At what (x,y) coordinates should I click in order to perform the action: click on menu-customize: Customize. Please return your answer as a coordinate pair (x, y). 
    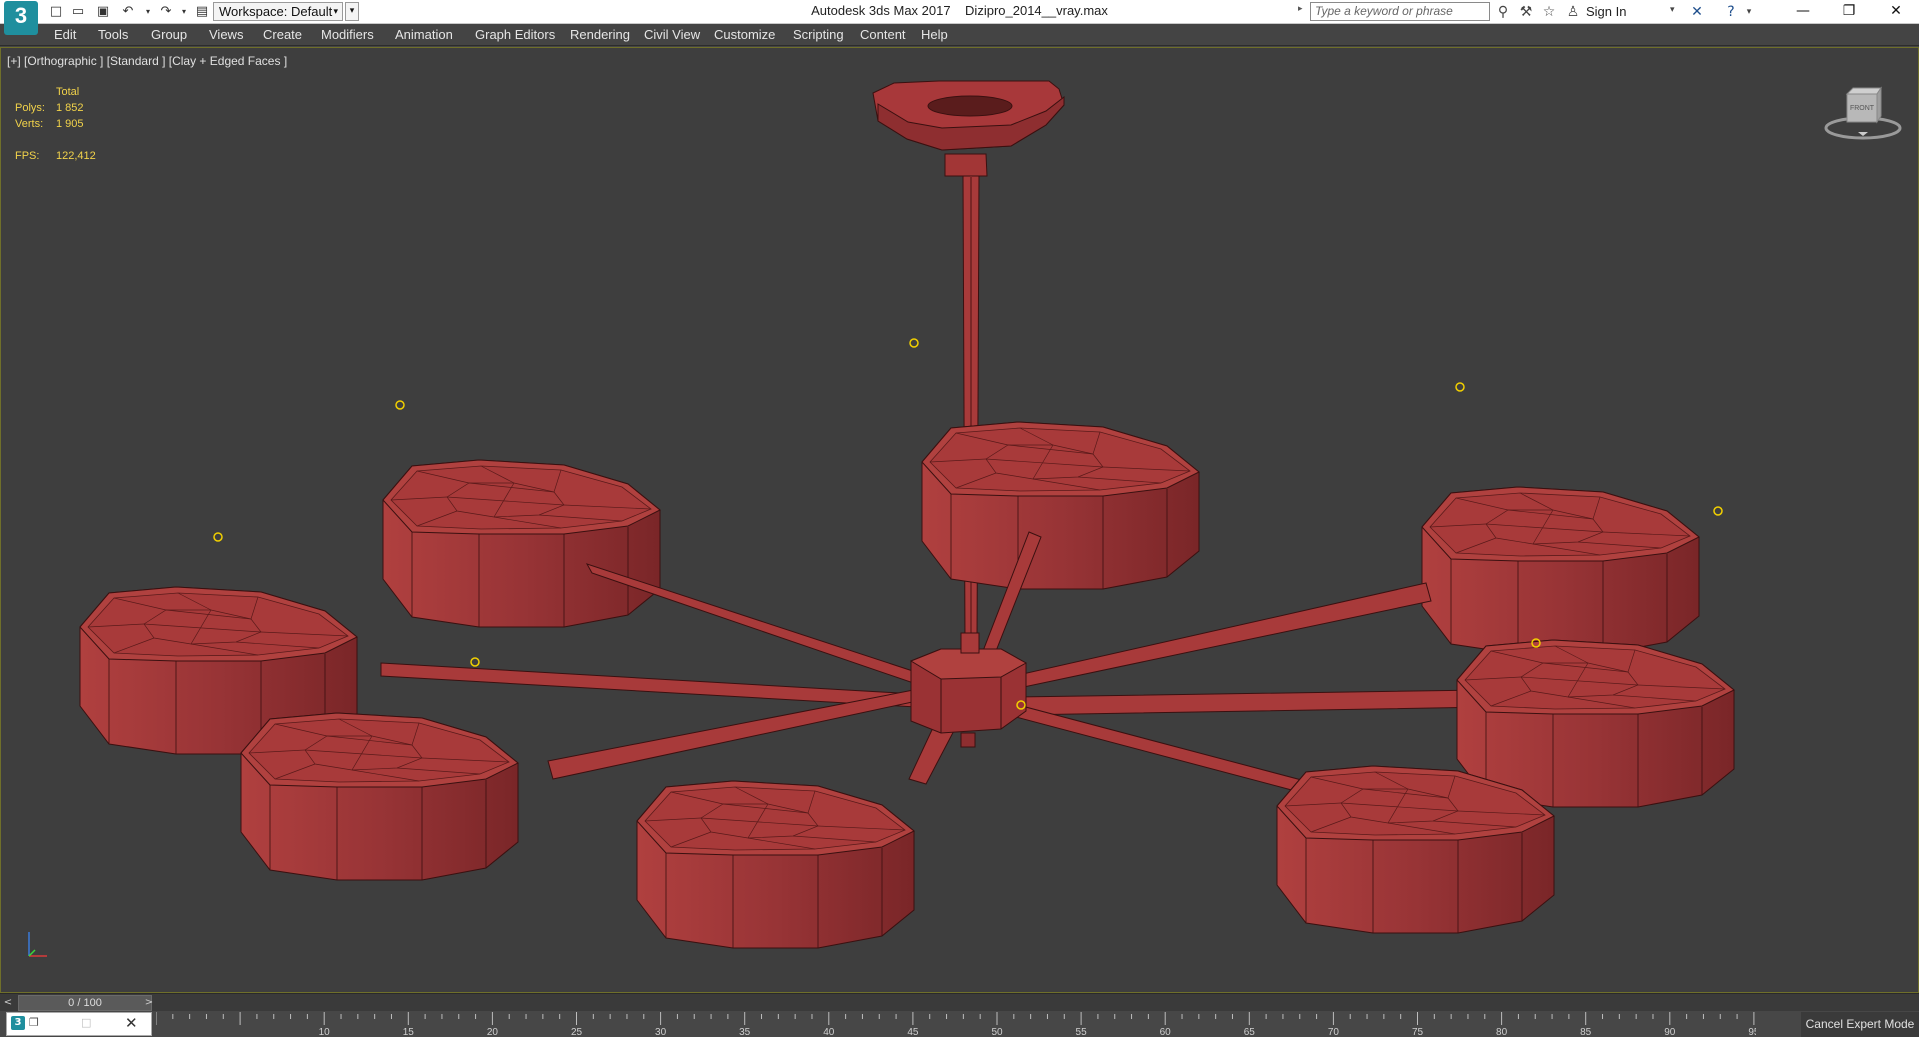
    Looking at the image, I should click on (744, 34).